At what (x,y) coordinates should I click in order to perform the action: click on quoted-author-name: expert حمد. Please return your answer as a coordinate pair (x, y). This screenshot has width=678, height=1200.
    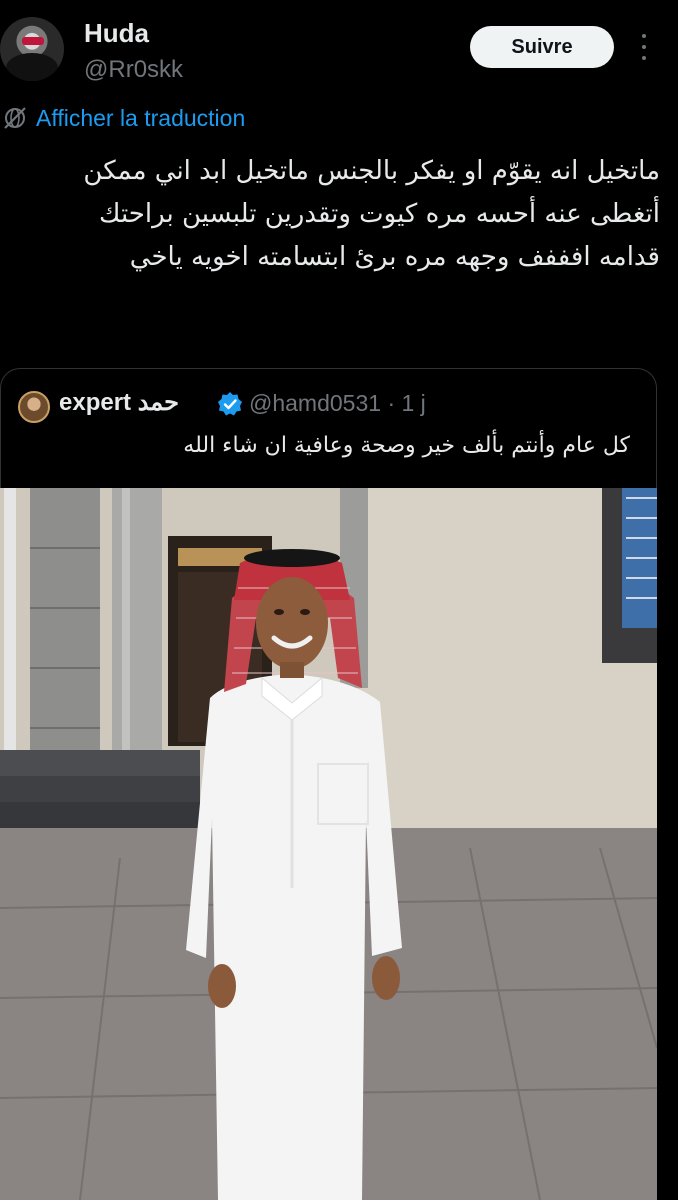
    Looking at the image, I should click on (119, 402).